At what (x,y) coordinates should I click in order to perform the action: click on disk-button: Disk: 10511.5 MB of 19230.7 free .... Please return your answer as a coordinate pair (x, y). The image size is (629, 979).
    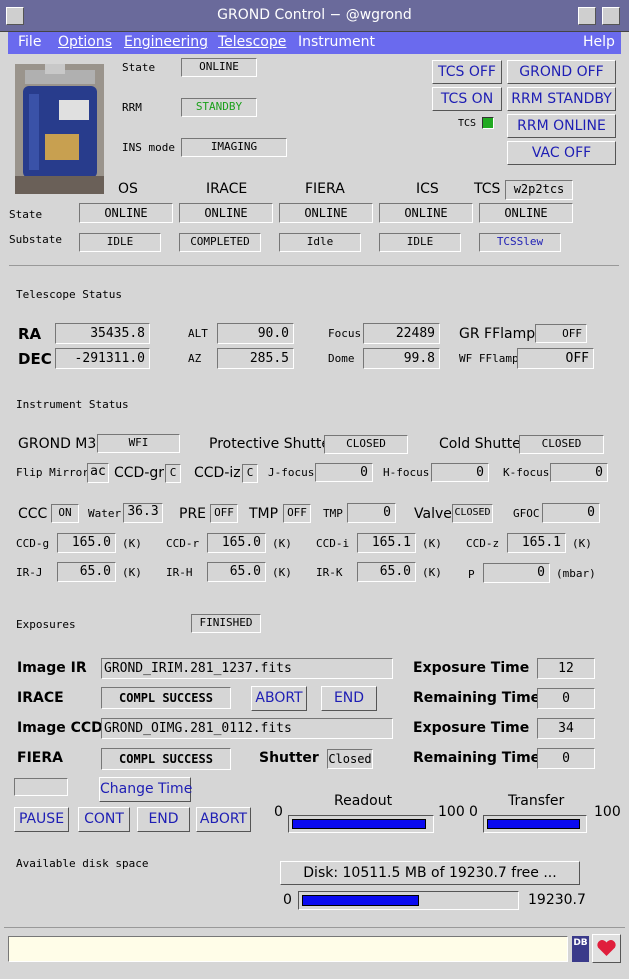
    Looking at the image, I should click on (430, 873).